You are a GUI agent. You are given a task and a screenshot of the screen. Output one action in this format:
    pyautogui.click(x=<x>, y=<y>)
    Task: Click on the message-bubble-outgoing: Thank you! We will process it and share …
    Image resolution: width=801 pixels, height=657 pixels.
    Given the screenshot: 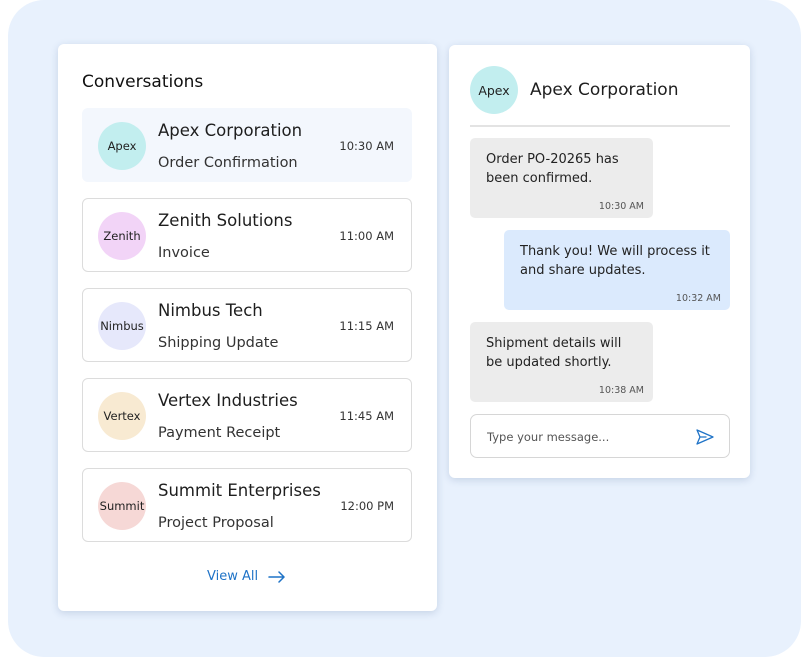 What is the action you would take?
    pyautogui.click(x=617, y=270)
    